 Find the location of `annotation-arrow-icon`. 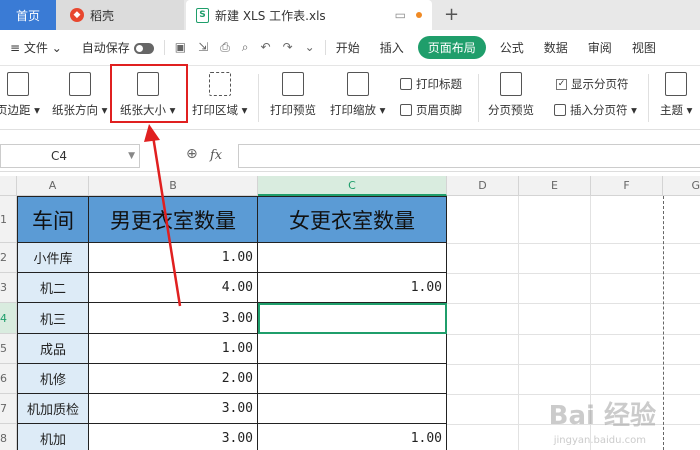

annotation-arrow-icon is located at coordinates (163, 215).